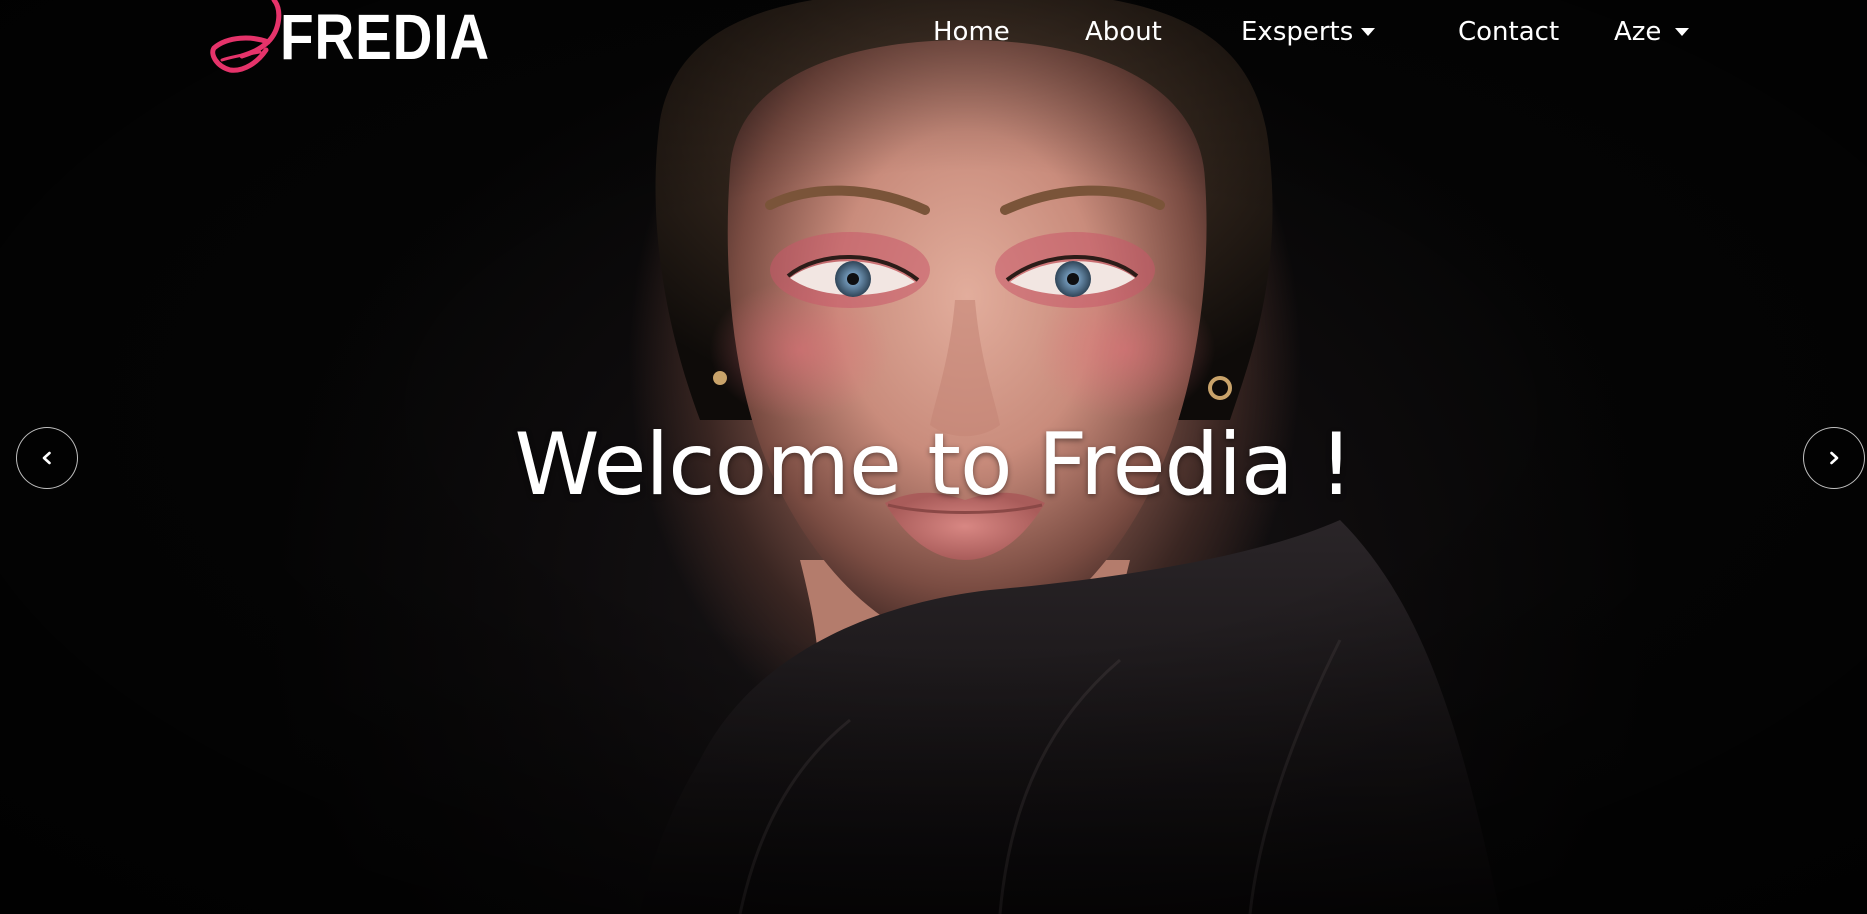 The height and width of the screenshot is (914, 1867). I want to click on nav-experts-dropdown: Exsperts, so click(1308, 32).